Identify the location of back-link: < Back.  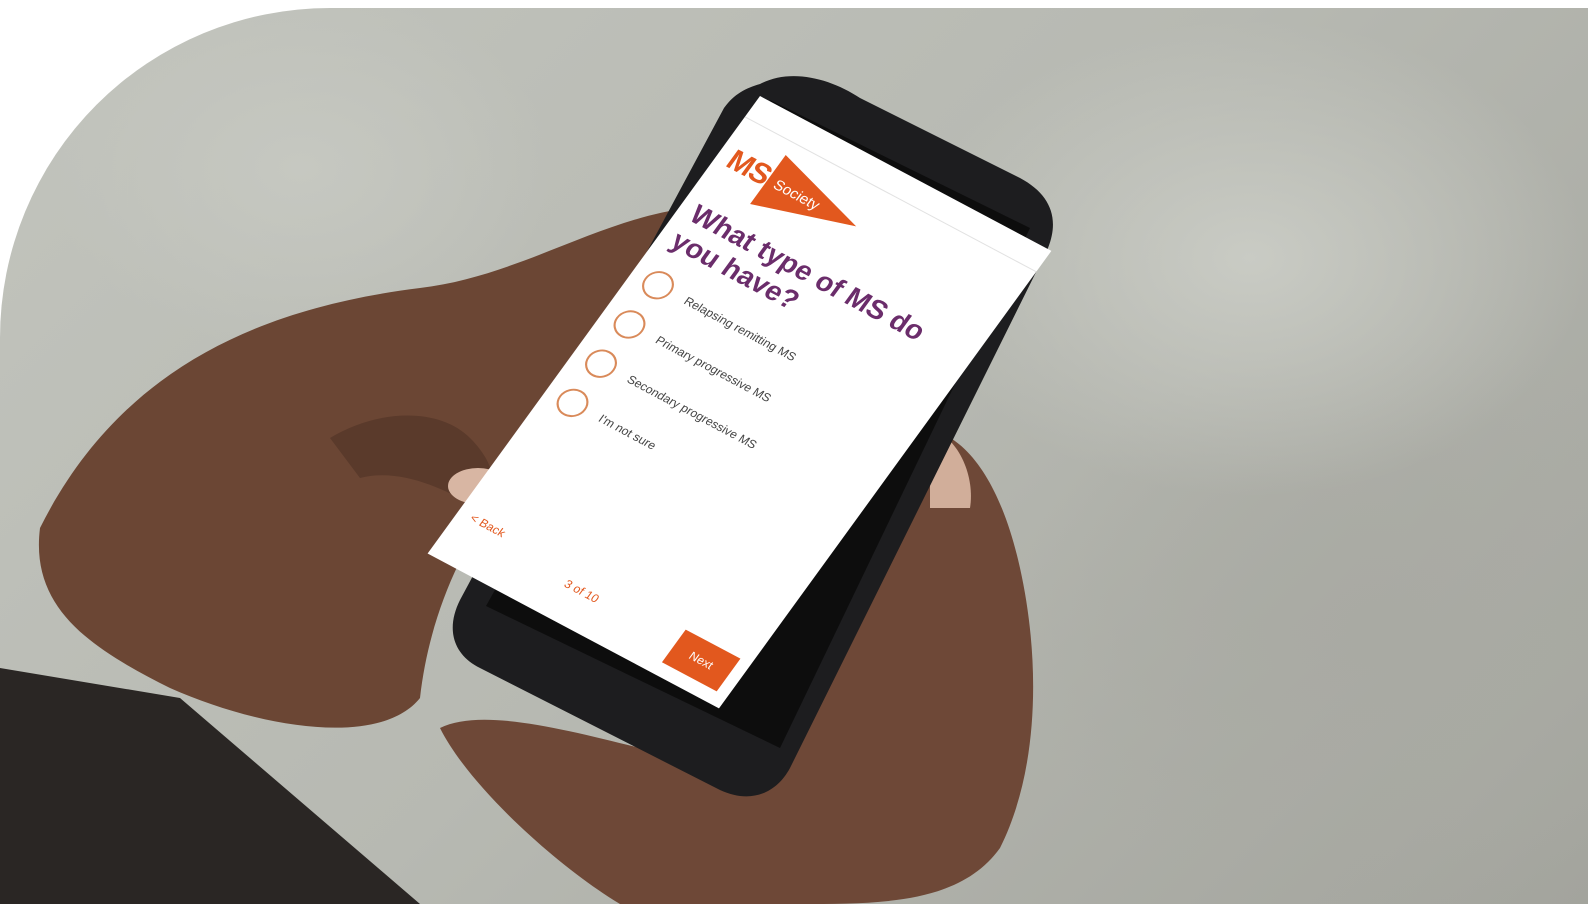
(487, 525).